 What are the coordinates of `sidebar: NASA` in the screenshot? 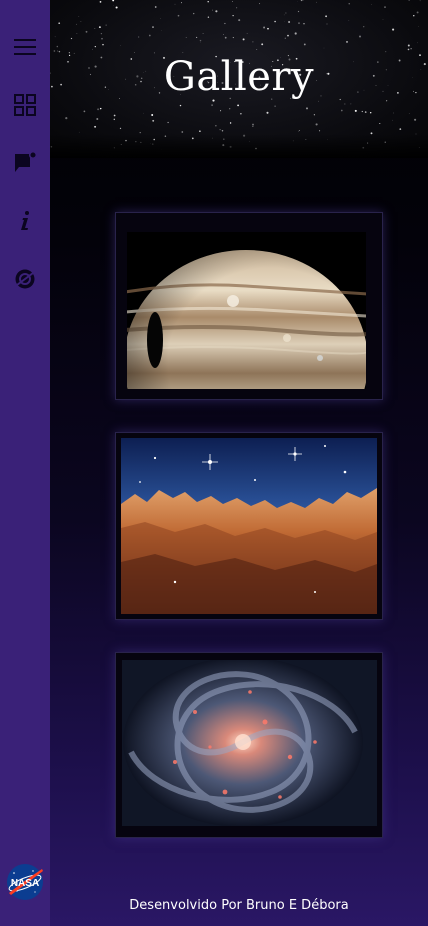 It's located at (25, 463).